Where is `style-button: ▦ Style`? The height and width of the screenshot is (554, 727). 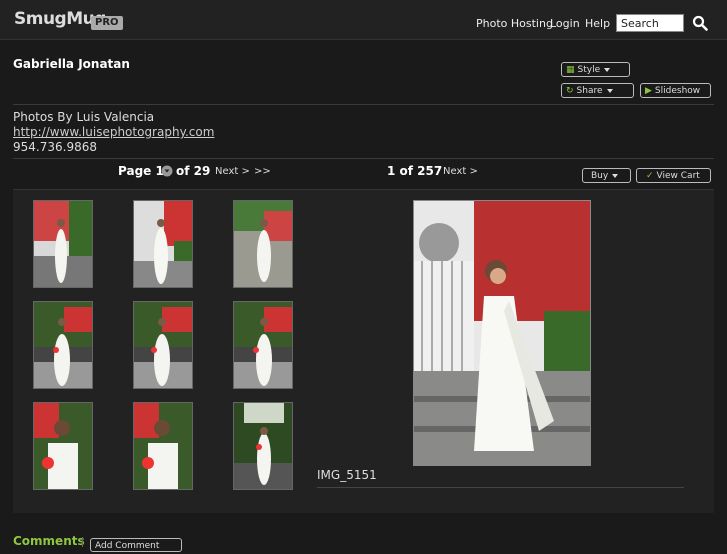 style-button: ▦ Style is located at coordinates (595, 69).